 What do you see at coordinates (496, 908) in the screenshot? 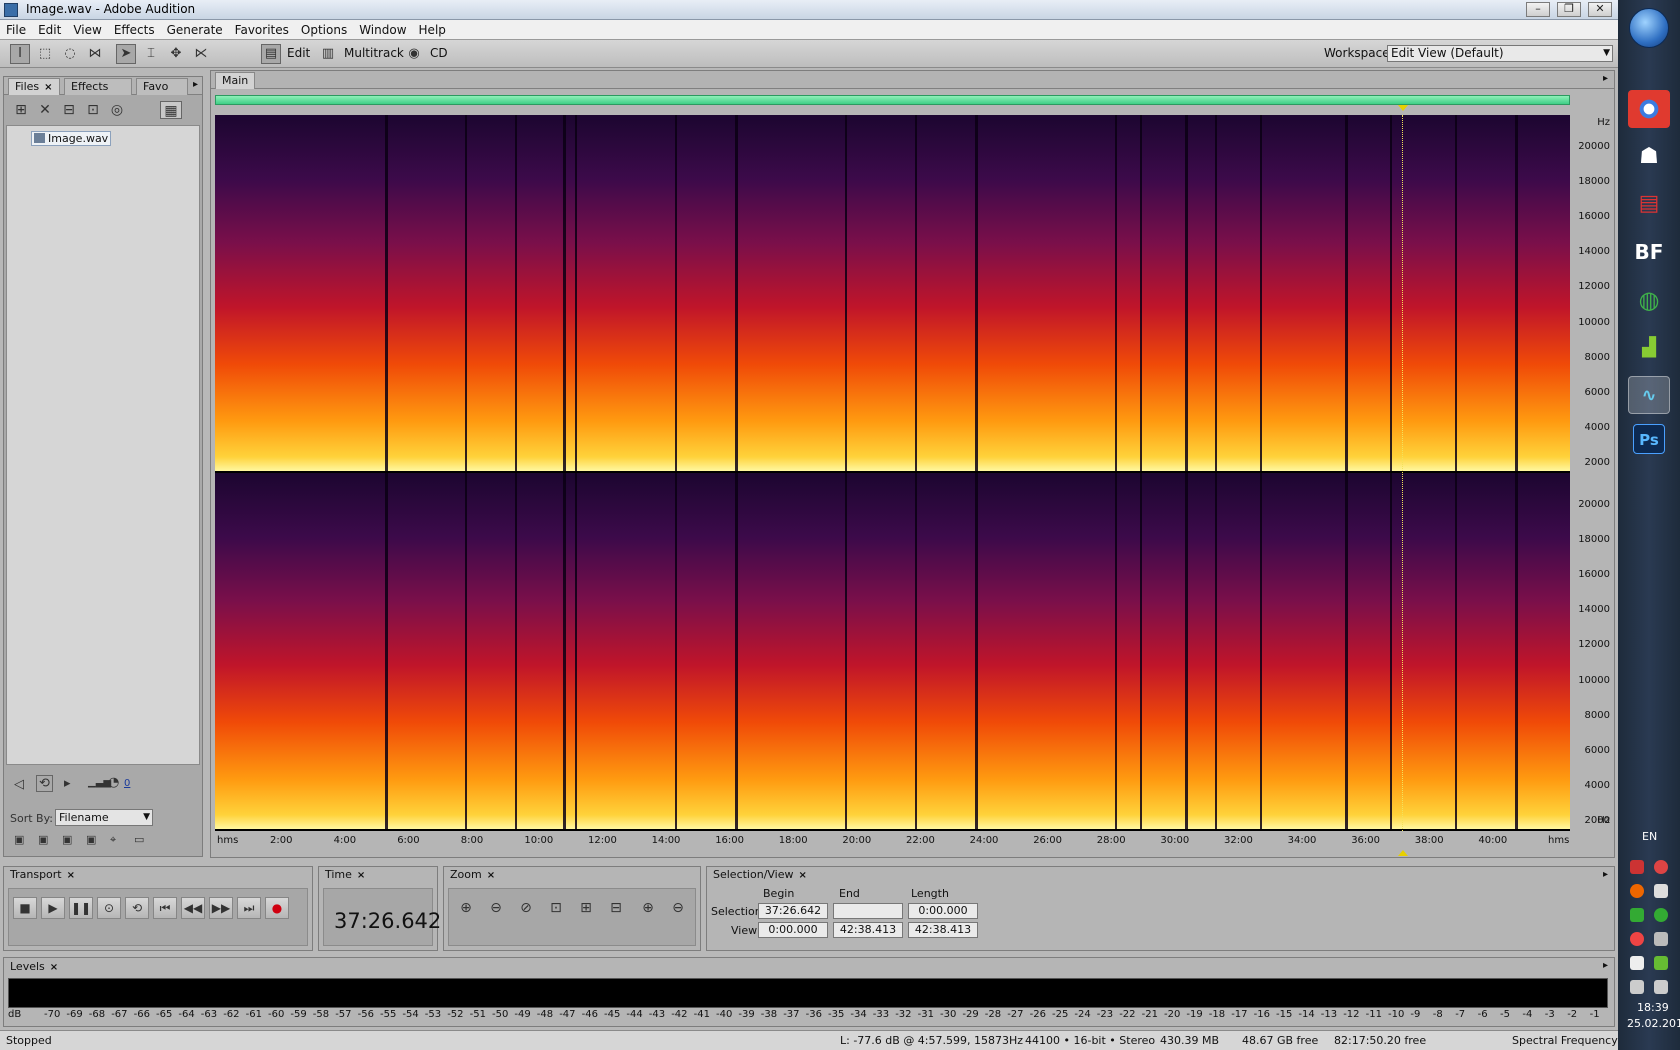
I see `zoom-out-amplitude-icon: ⊖` at bounding box center [496, 908].